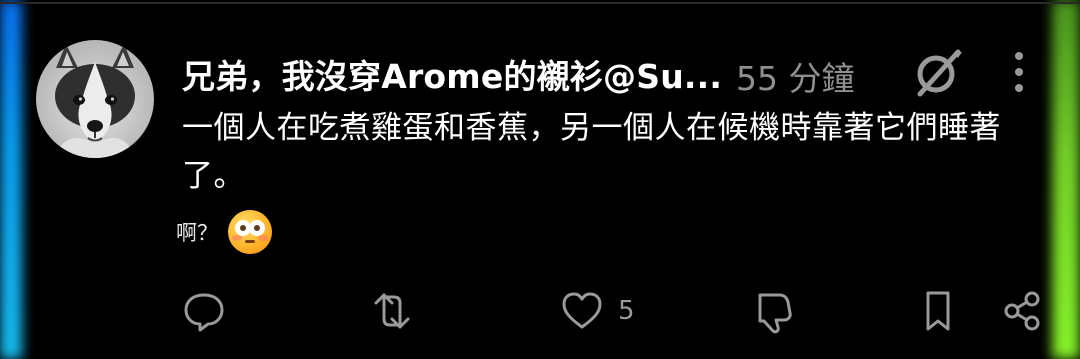 This screenshot has height=359, width=1080. I want to click on like-icon, so click(582, 310).